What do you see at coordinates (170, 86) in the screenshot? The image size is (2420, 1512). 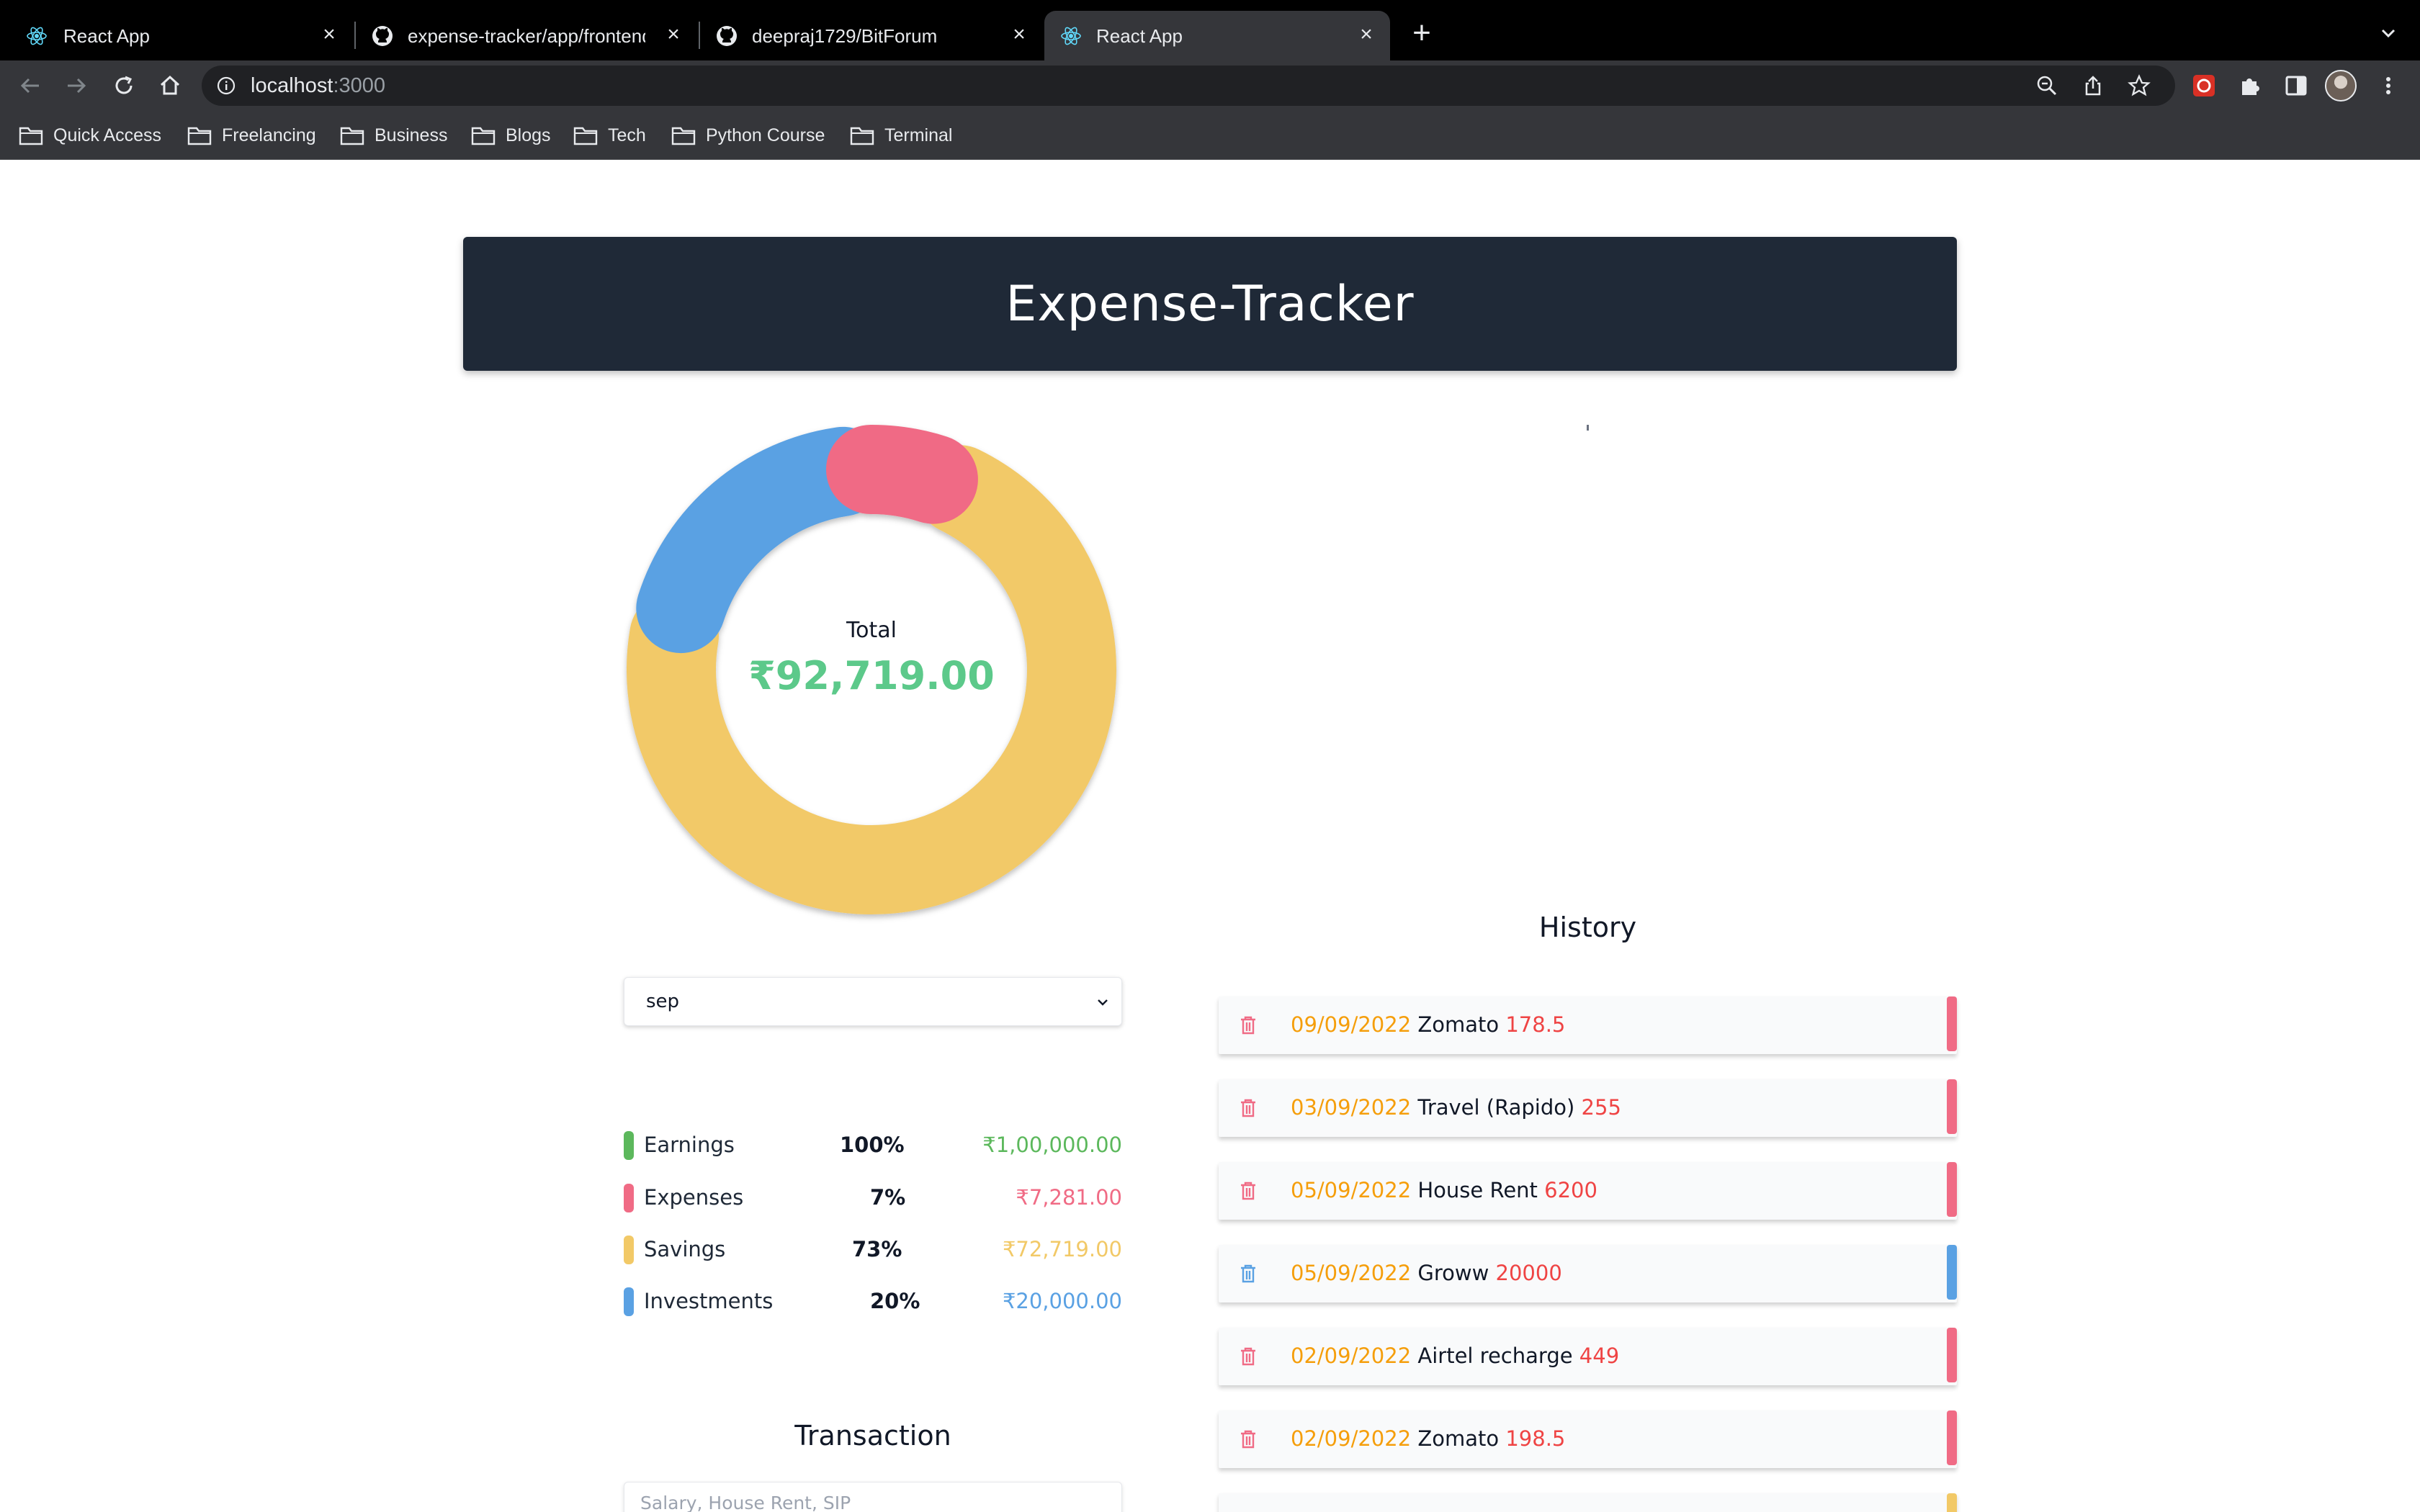 I see `home-icon` at bounding box center [170, 86].